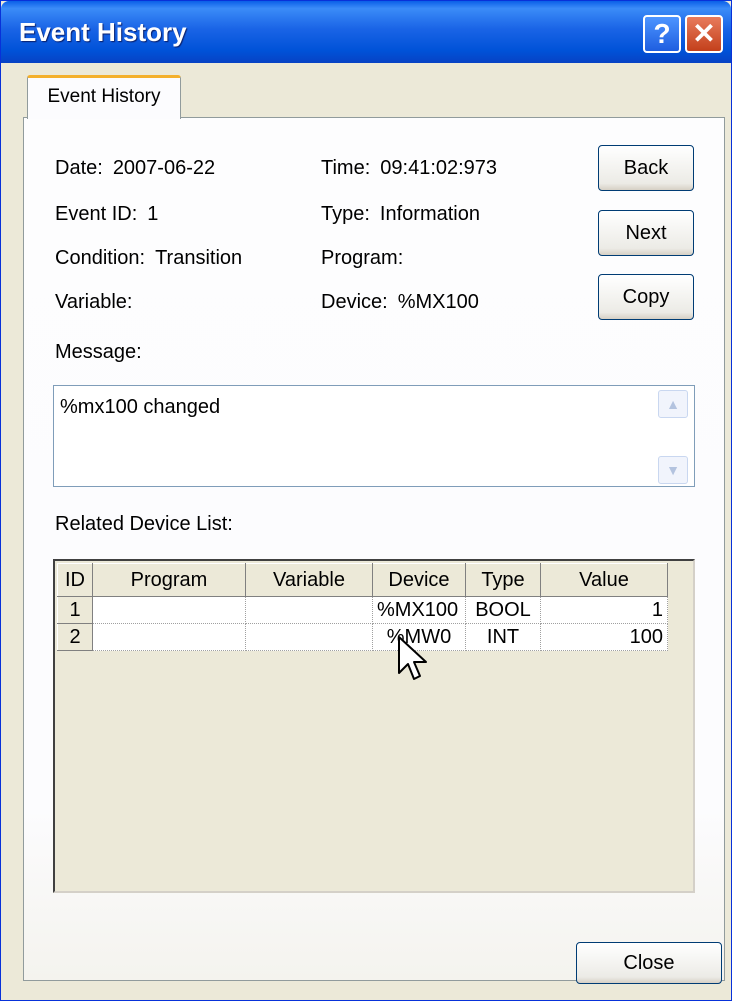 The height and width of the screenshot is (1001, 732). Describe the element at coordinates (346, 168) in the screenshot. I see `time-label: Time:` at that location.